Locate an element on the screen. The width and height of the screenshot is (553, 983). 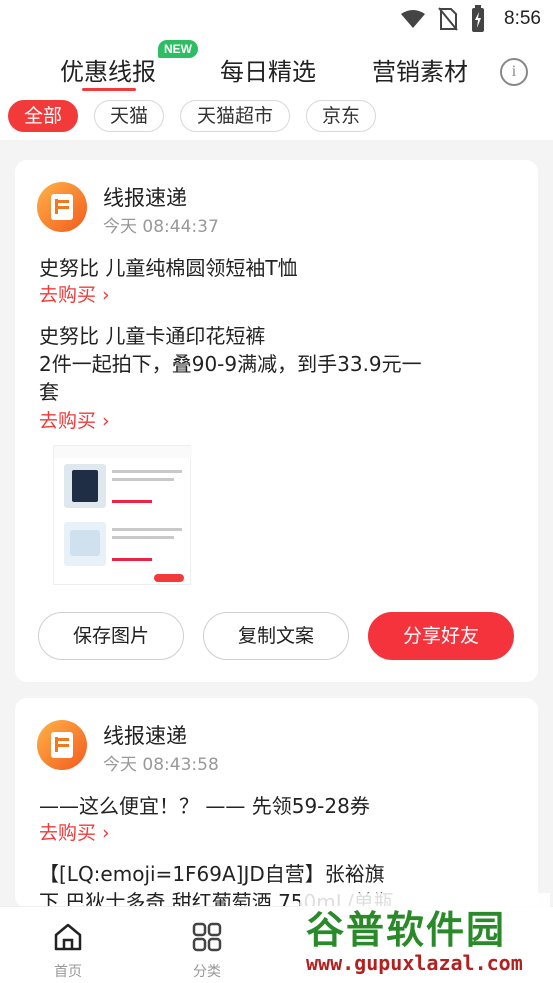
copy-text-button: 复制文案 is located at coordinates (276, 636).